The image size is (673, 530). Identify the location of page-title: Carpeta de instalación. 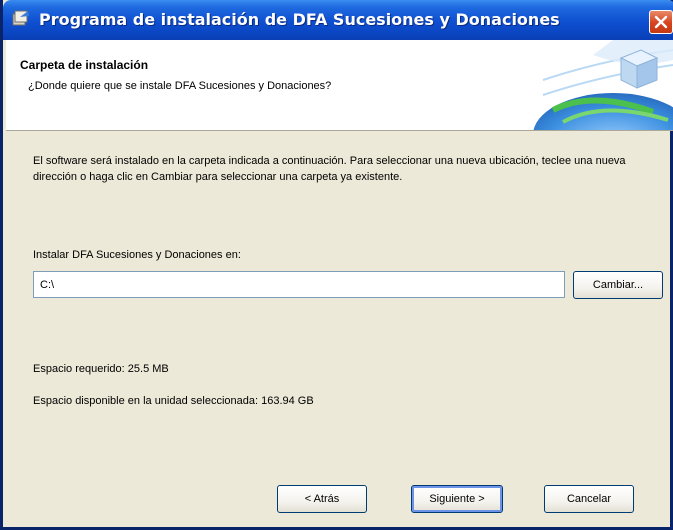
(84, 65).